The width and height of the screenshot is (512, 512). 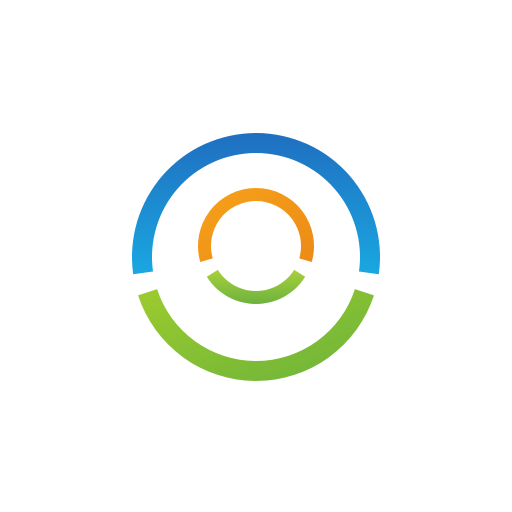 What do you see at coordinates (256, 286) in the screenshot?
I see `inner-green-arc` at bounding box center [256, 286].